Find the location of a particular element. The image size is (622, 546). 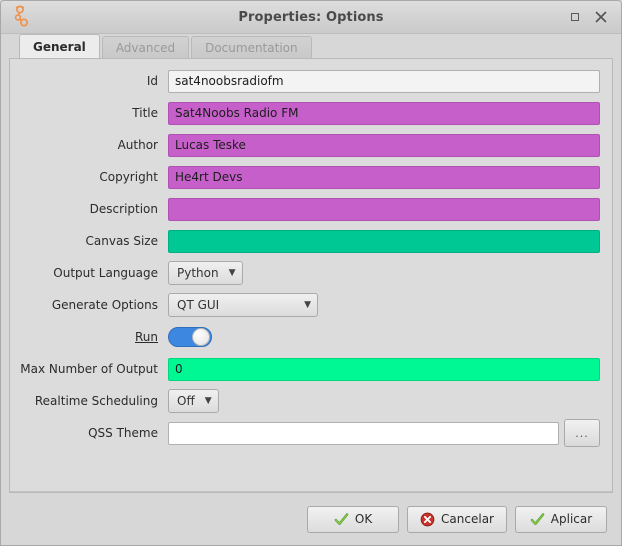

form-row-output-language: Output Language Python ▼ is located at coordinates (308, 273).